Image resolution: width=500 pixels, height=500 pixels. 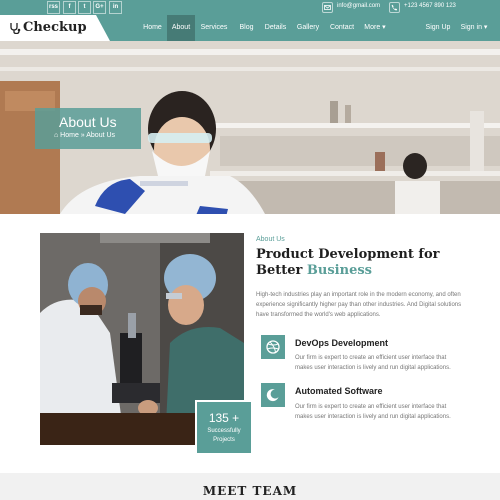 I want to click on facebook-icon: f, so click(x=69, y=7).